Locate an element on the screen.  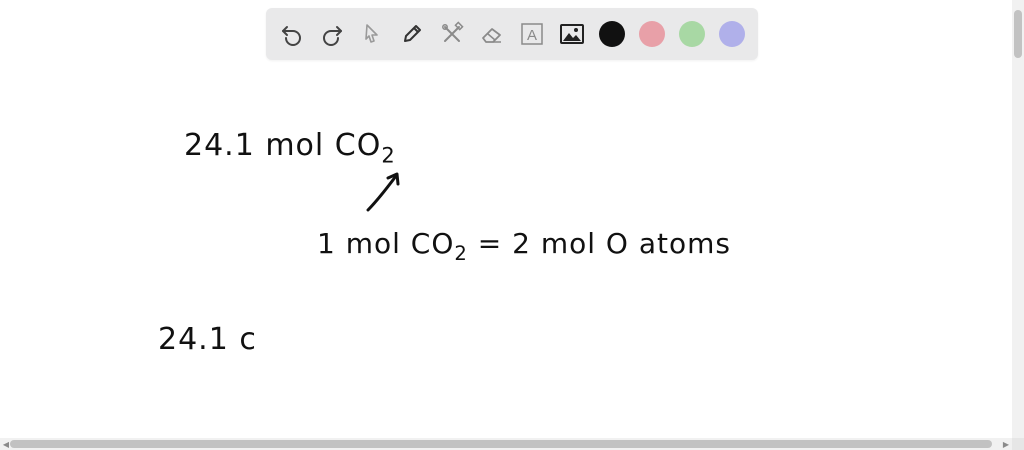
color-green-swatch is located at coordinates (692, 34).